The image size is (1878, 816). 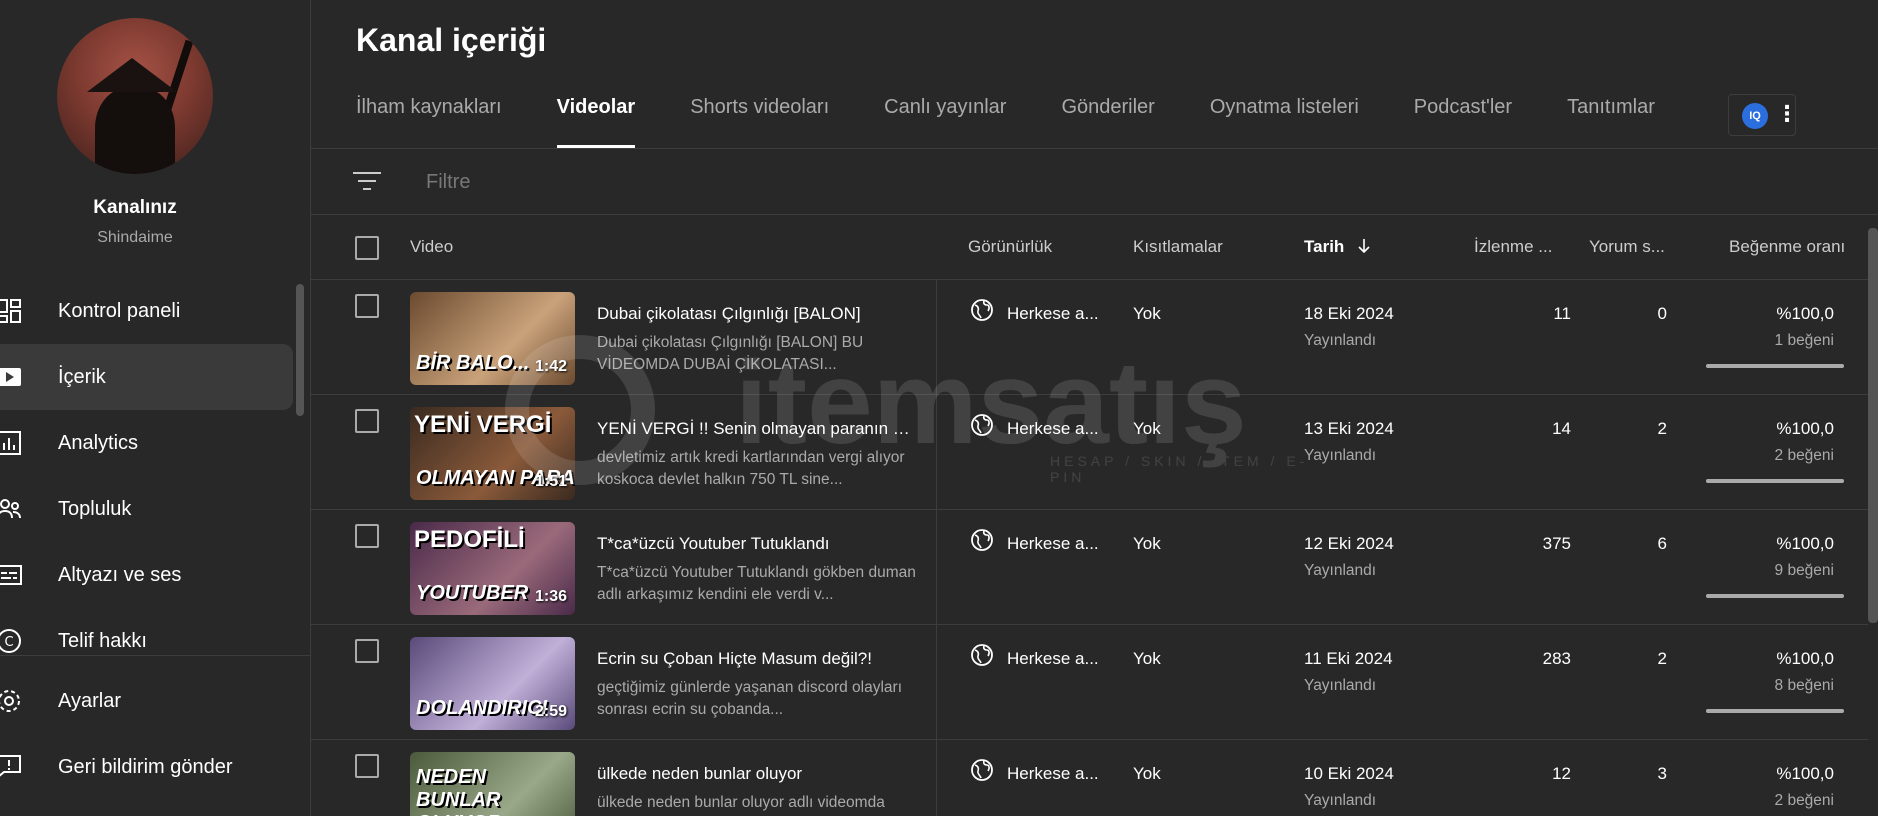 What do you see at coordinates (11, 575) in the screenshot?
I see `subtitles-icon` at bounding box center [11, 575].